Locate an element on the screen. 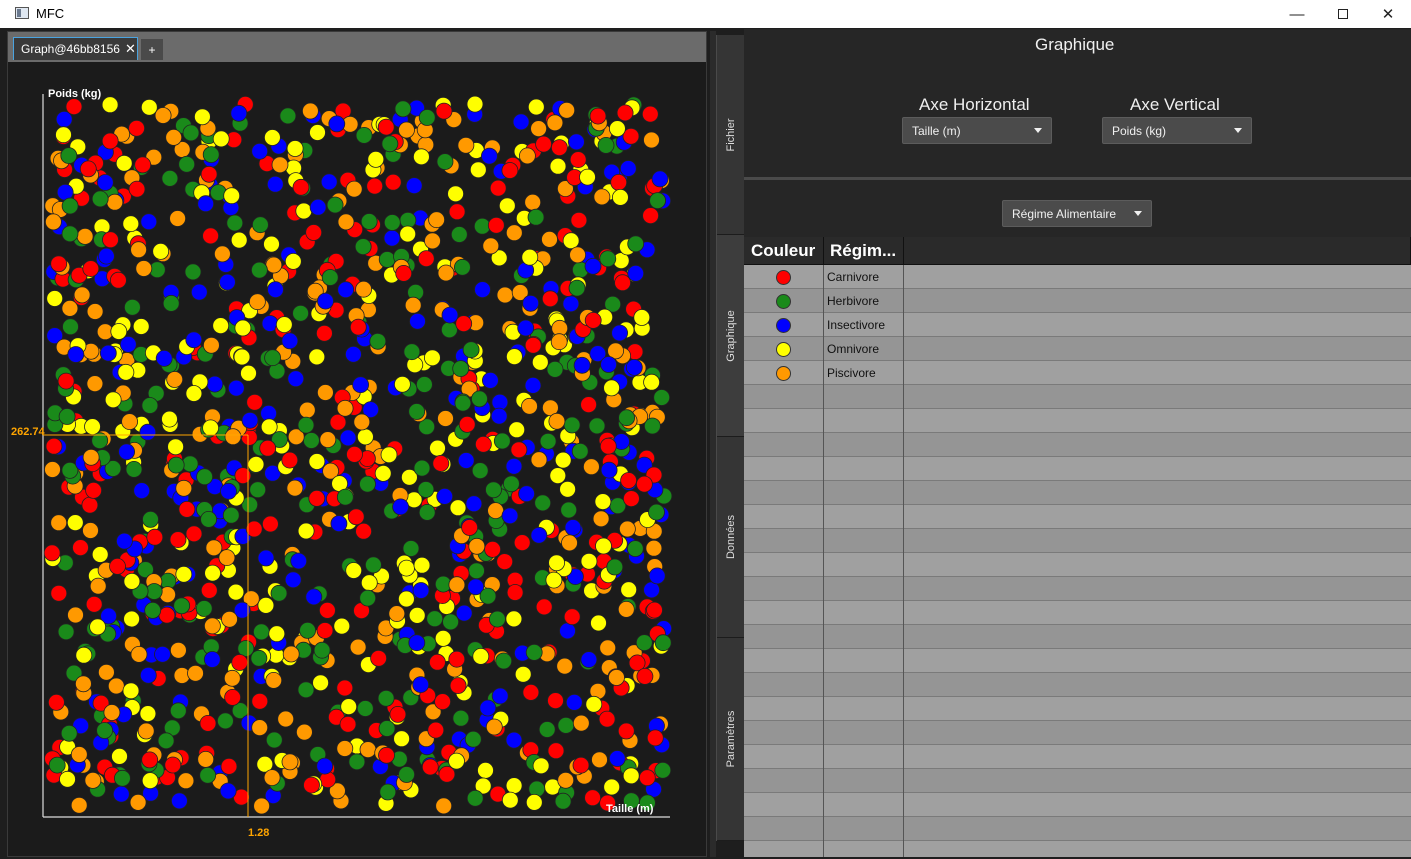  table-row: Piscivore is located at coordinates (1077, 373).